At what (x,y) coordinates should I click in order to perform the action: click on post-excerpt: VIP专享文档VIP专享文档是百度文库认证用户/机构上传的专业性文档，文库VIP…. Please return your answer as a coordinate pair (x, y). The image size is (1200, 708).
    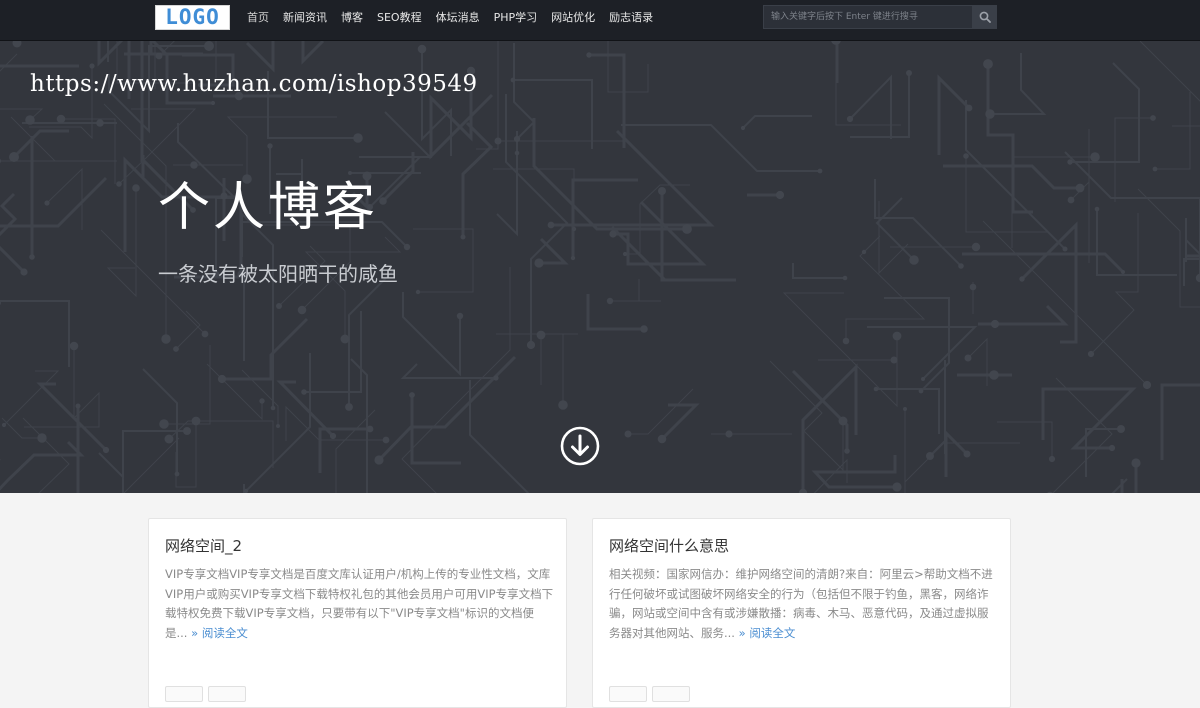
    Looking at the image, I should click on (360, 604).